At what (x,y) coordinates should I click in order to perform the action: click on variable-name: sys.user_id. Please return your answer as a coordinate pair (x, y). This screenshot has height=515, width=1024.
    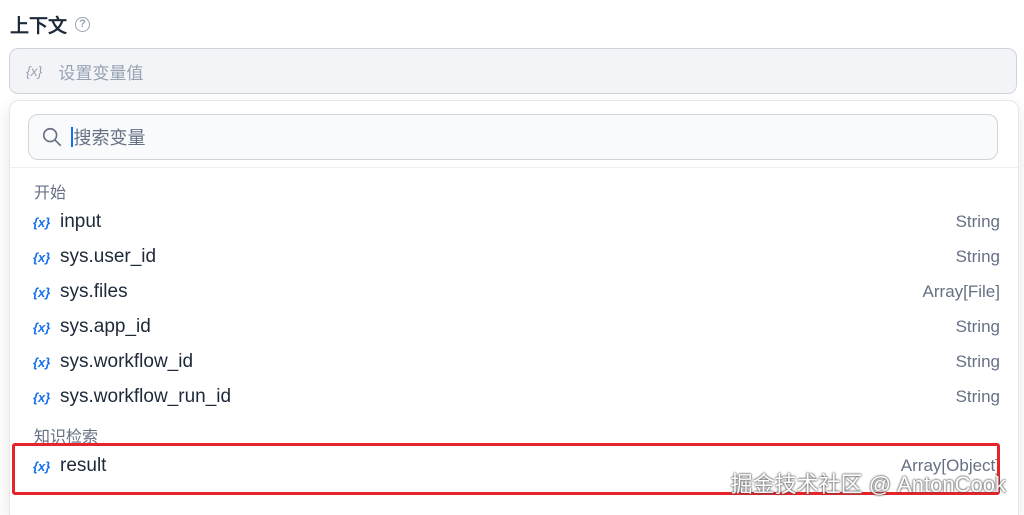
    Looking at the image, I should click on (108, 256).